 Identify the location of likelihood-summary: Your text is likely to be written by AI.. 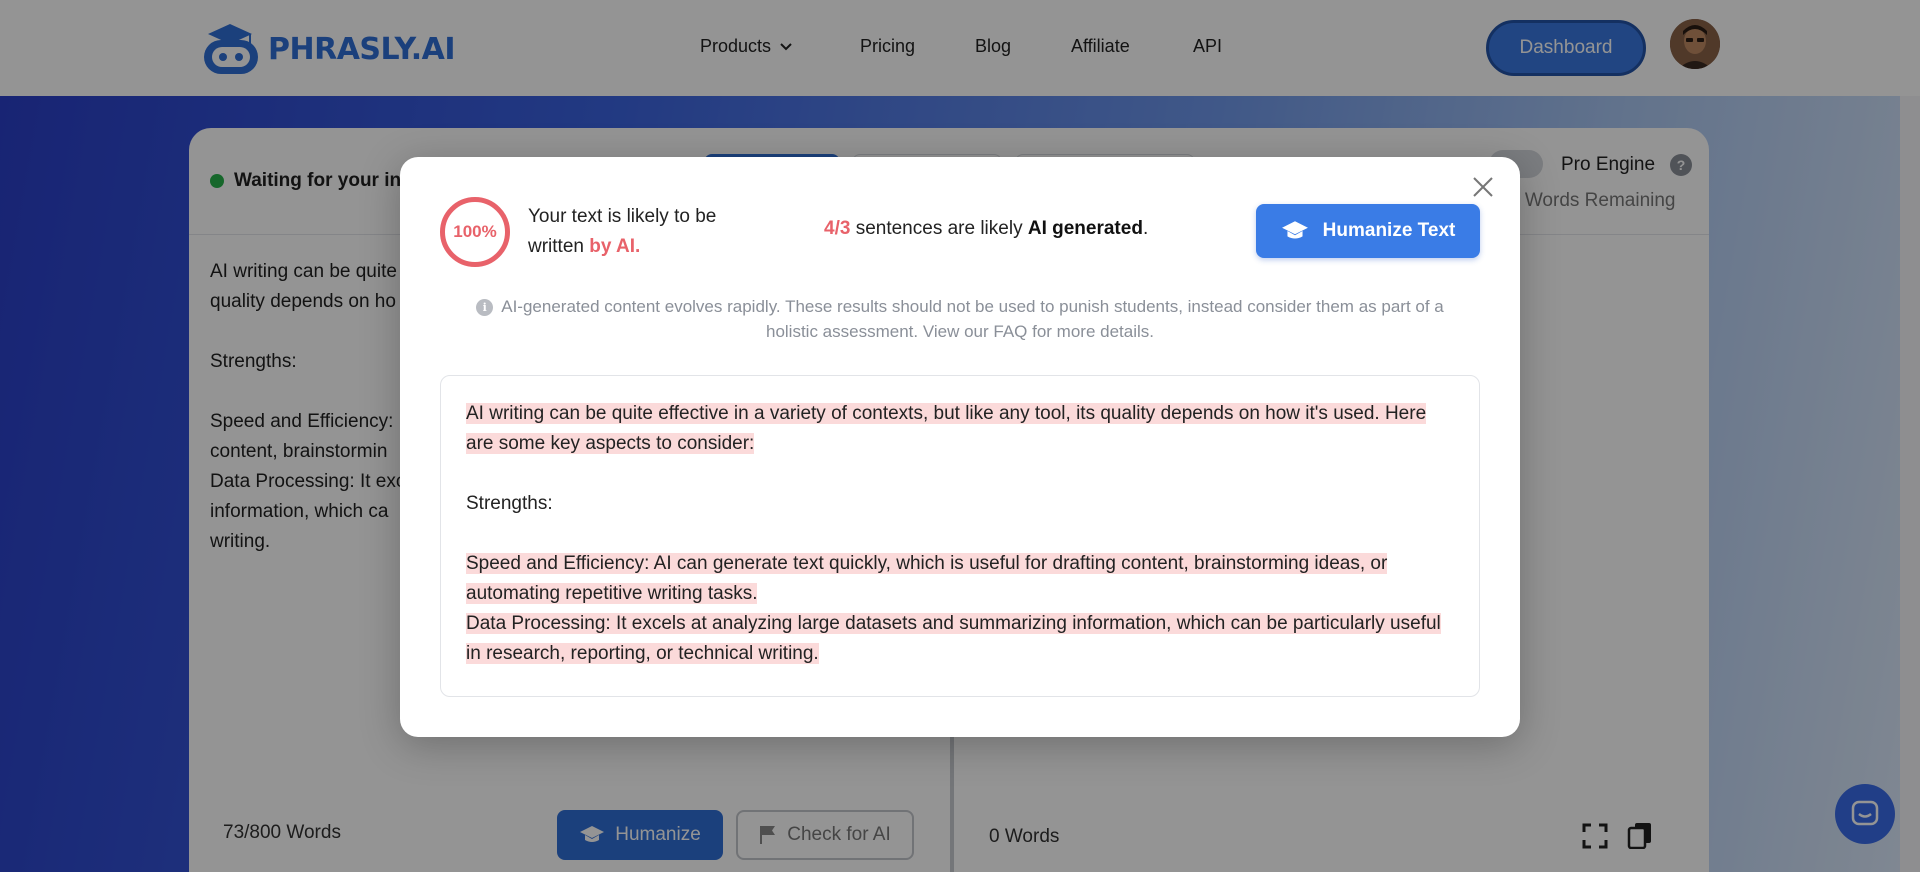
(638, 232).